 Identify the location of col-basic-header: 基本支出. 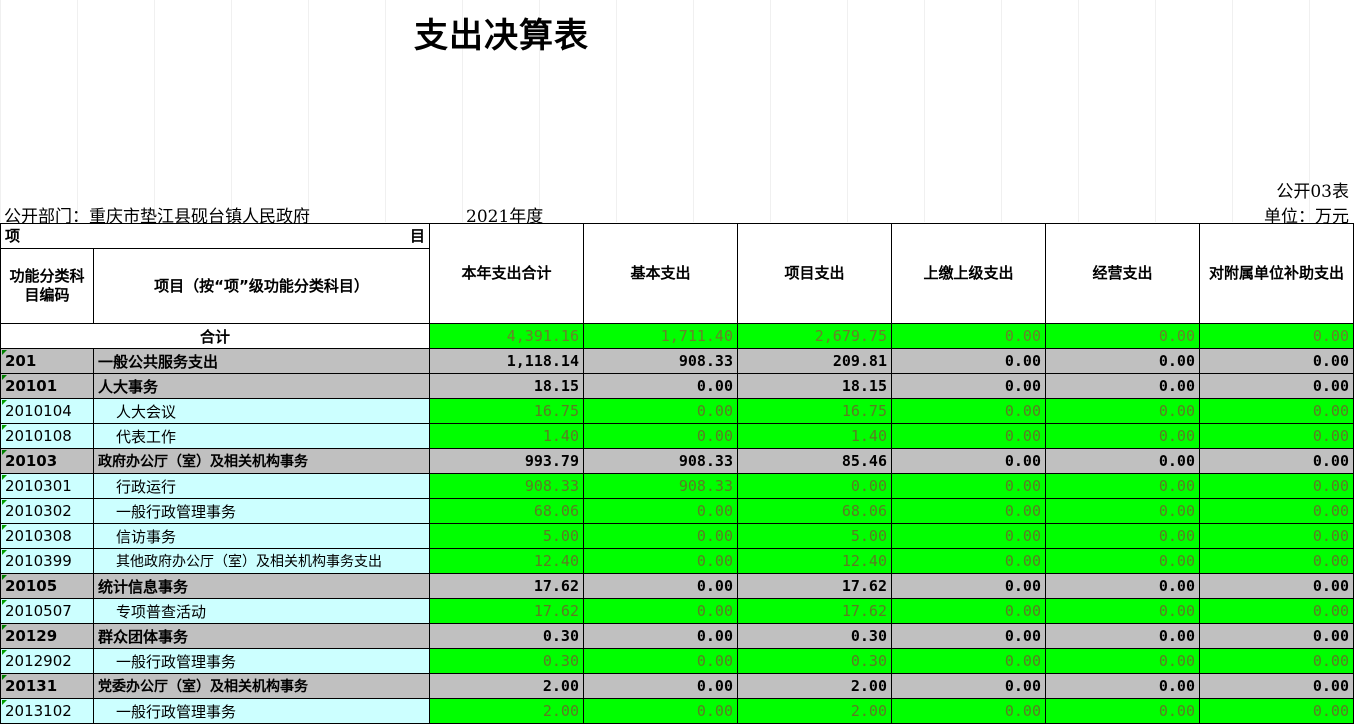
(660, 273).